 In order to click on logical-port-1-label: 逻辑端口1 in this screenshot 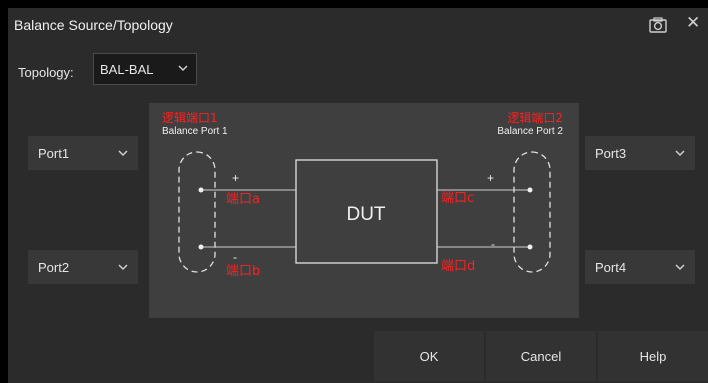, I will do `click(190, 118)`.